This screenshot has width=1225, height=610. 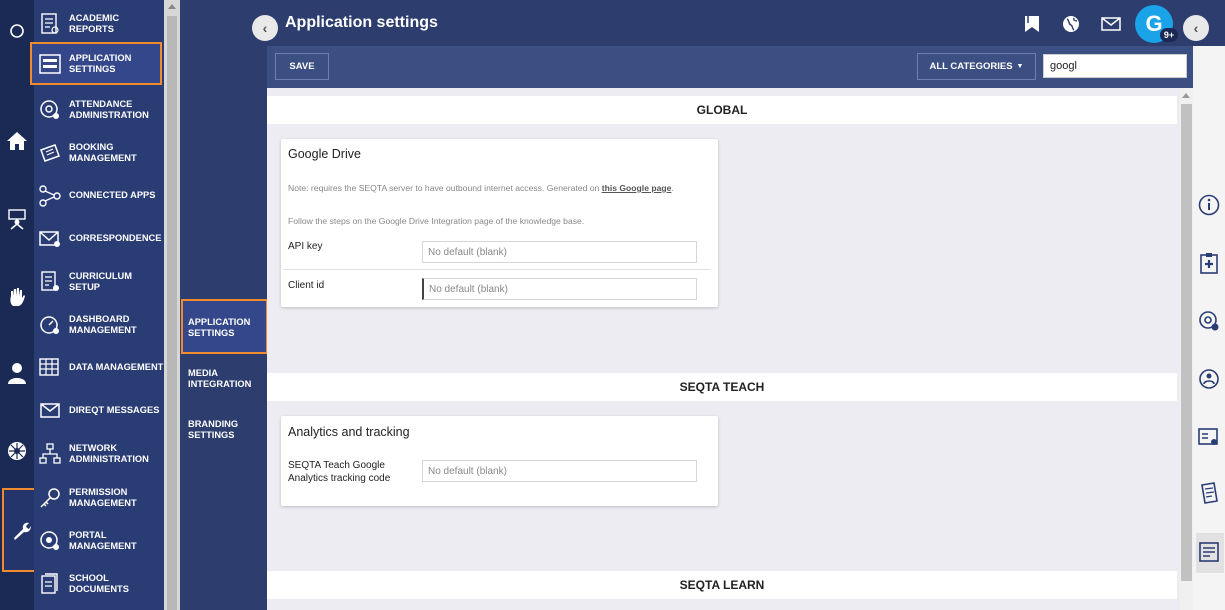 What do you see at coordinates (361, 22) in the screenshot?
I see `page-title: Application settings` at bounding box center [361, 22].